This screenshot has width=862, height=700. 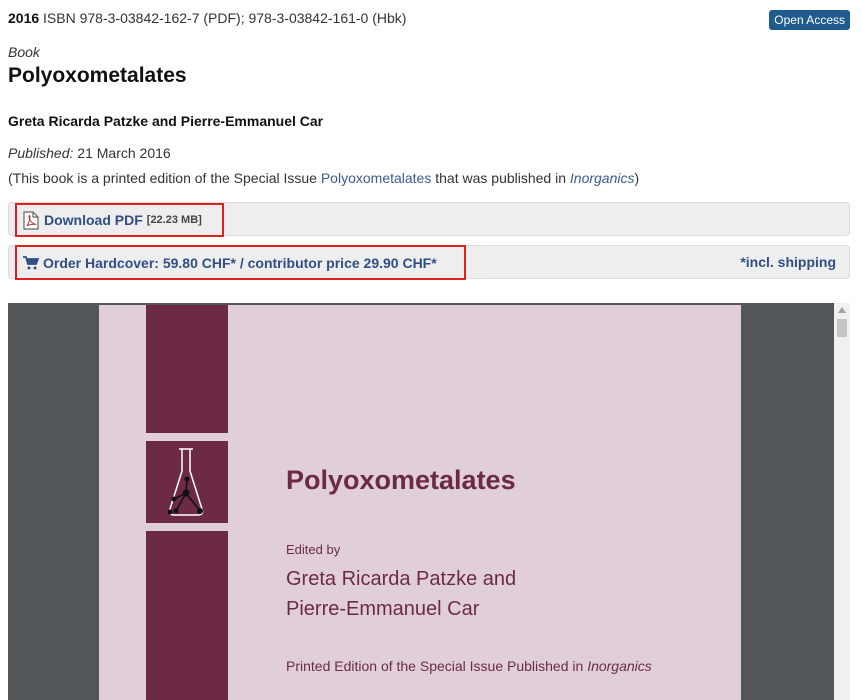 What do you see at coordinates (187, 369) in the screenshot?
I see `cover-stripe-top` at bounding box center [187, 369].